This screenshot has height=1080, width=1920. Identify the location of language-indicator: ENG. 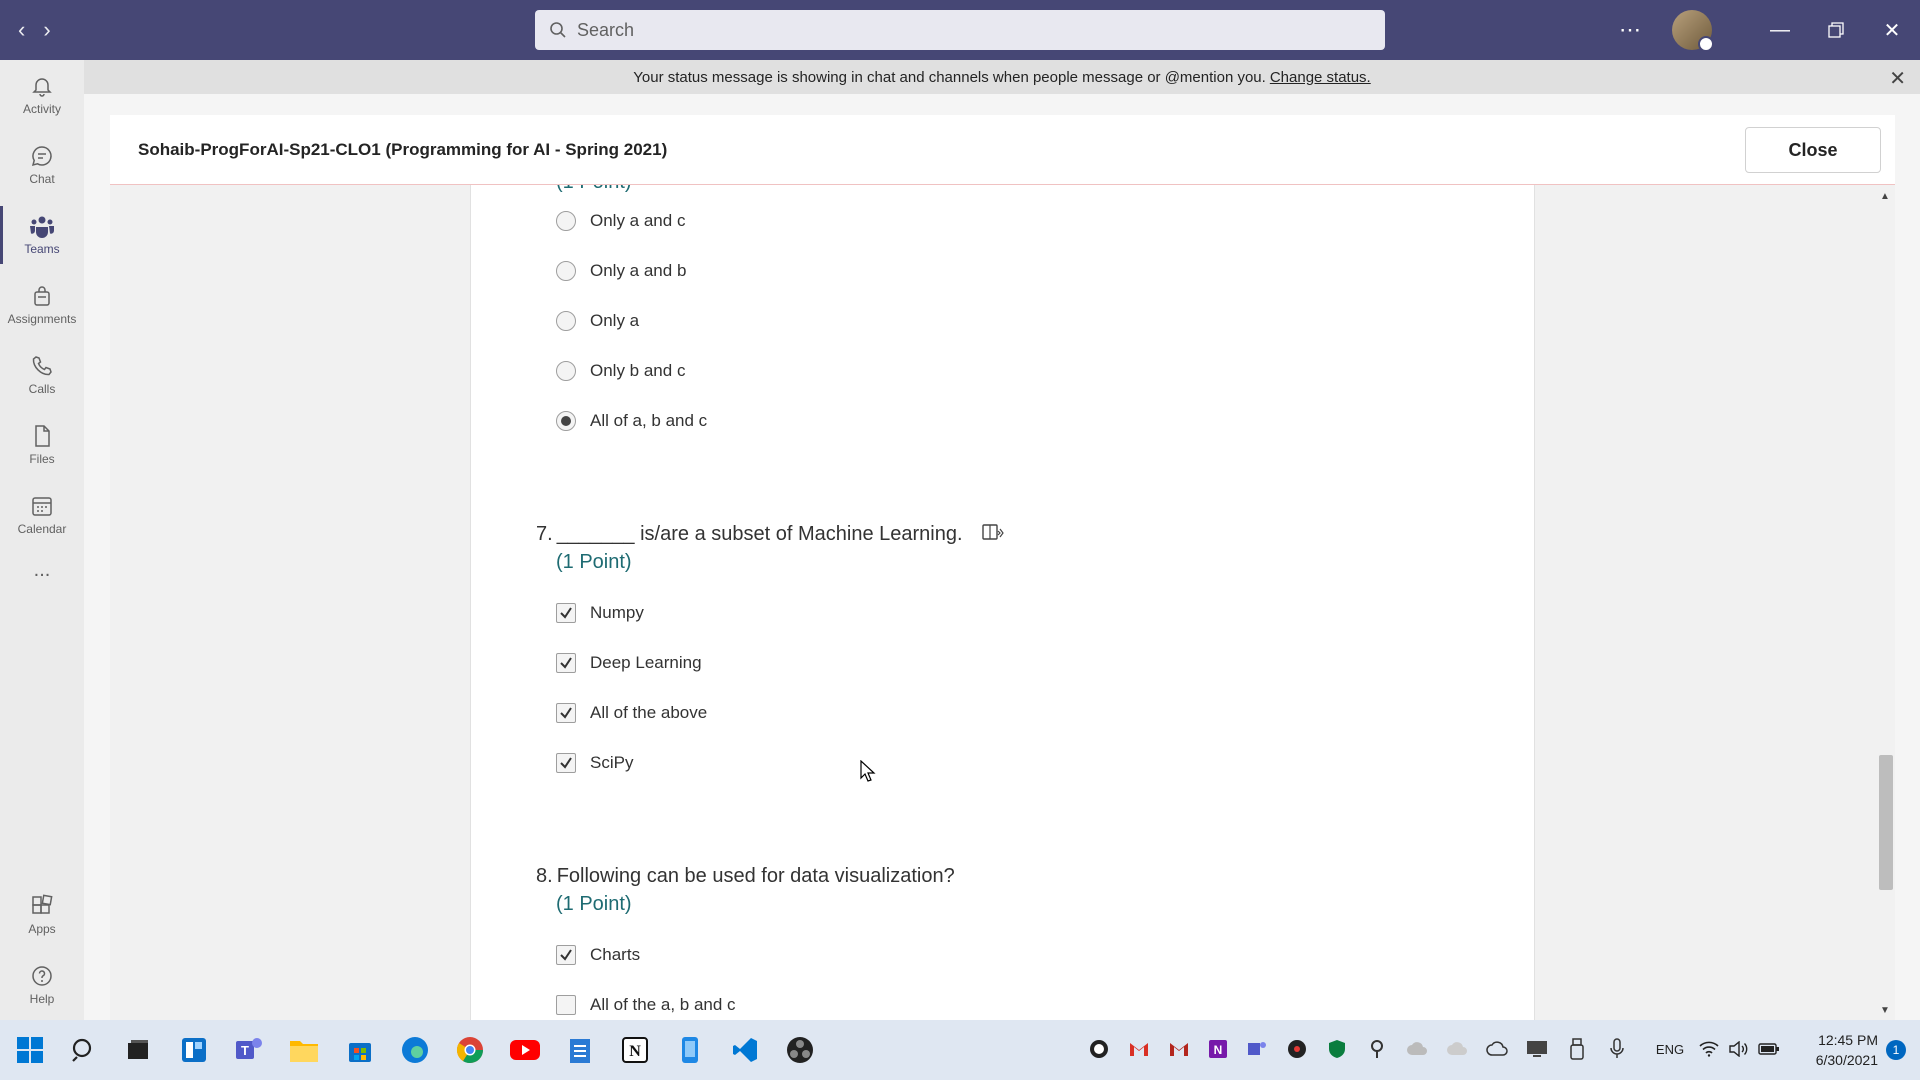
(1670, 1049).